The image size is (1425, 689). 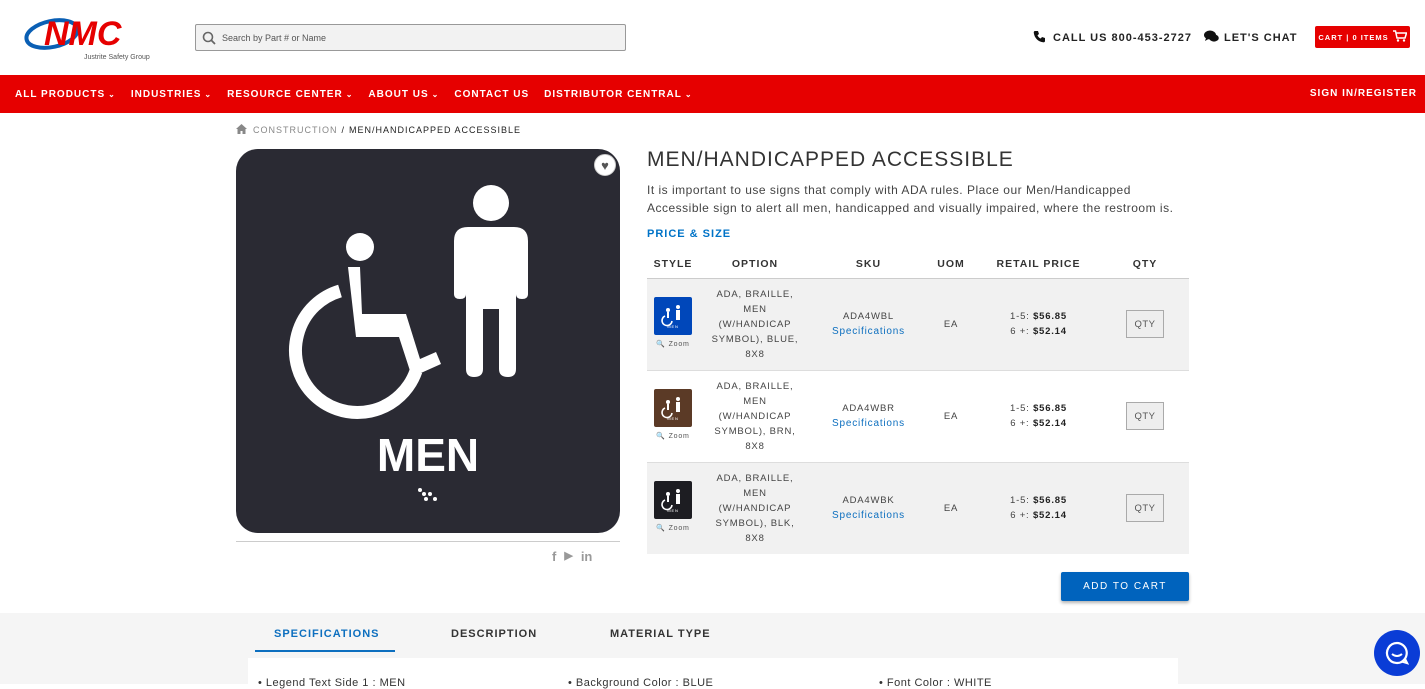 I want to click on nav-industries: INDUSTRIES ⌄, so click(x=171, y=94).